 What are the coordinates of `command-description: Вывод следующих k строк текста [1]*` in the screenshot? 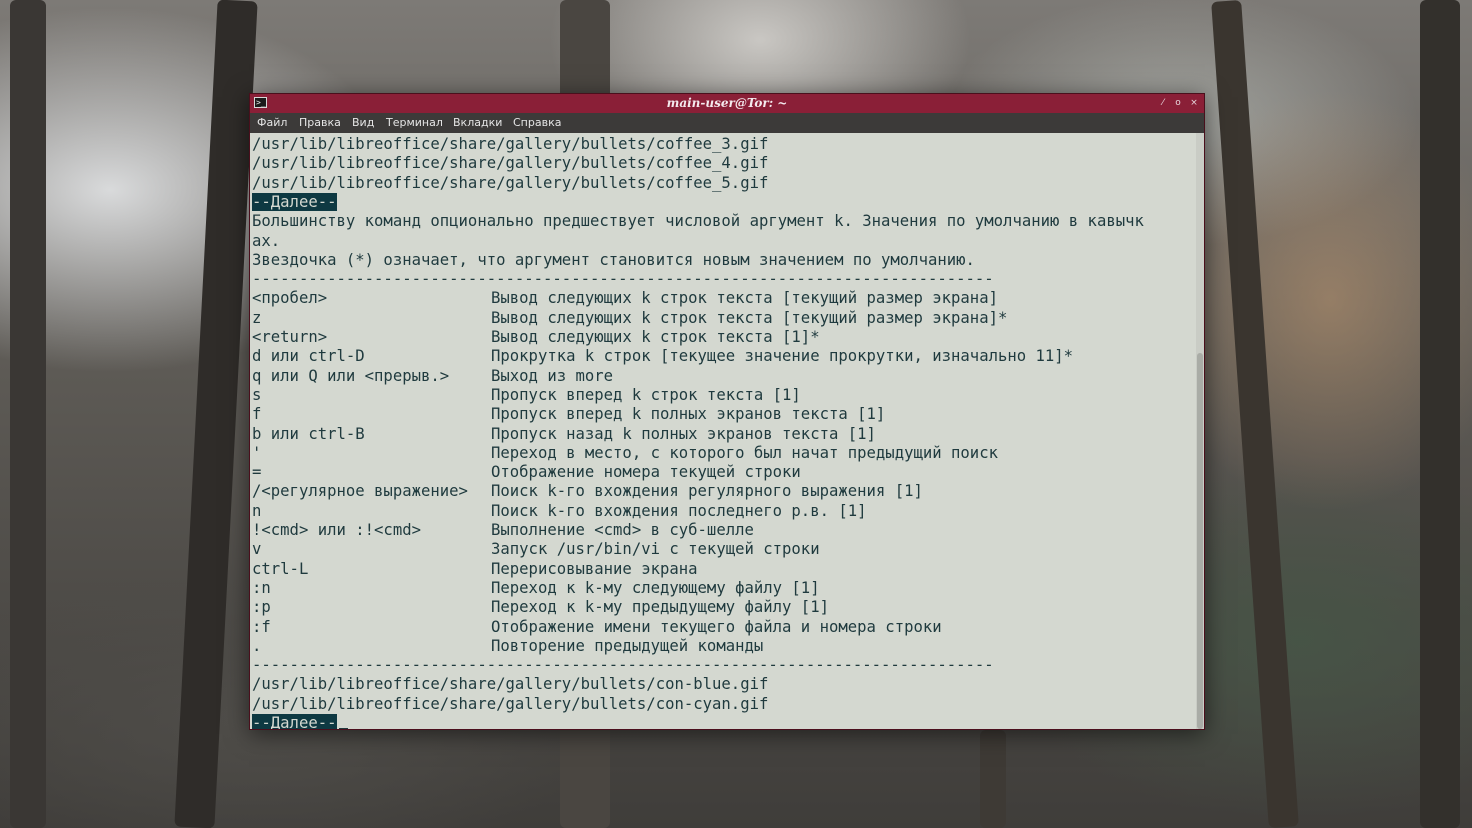 It's located at (655, 337).